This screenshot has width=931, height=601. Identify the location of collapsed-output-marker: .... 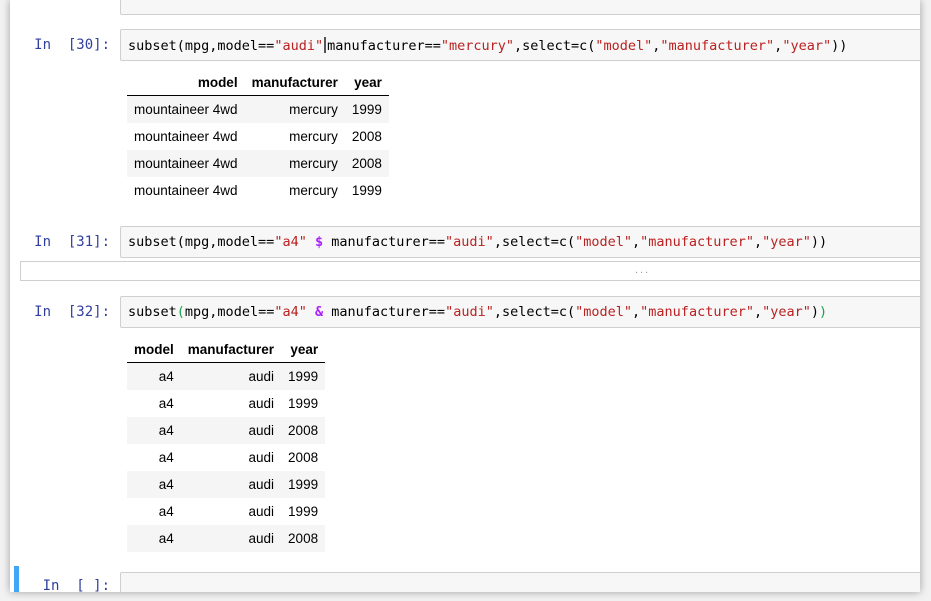
(642, 270).